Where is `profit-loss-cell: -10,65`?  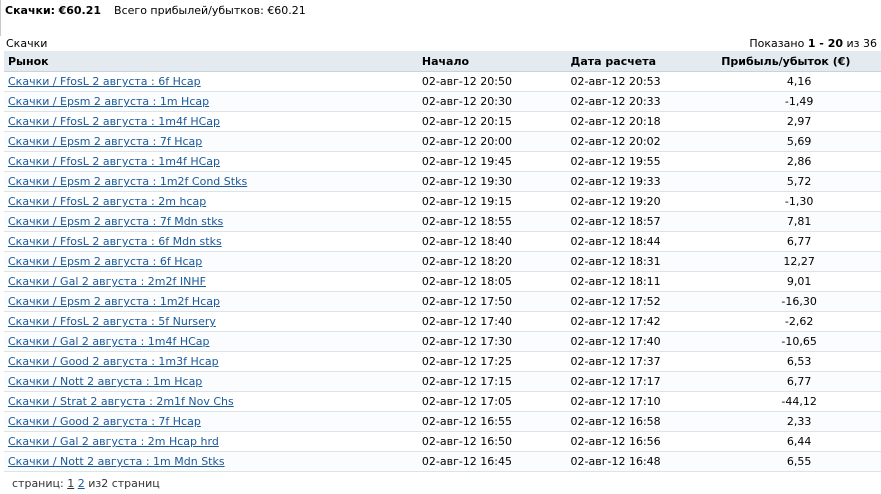 profit-loss-cell: -10,65 is located at coordinates (799, 341).